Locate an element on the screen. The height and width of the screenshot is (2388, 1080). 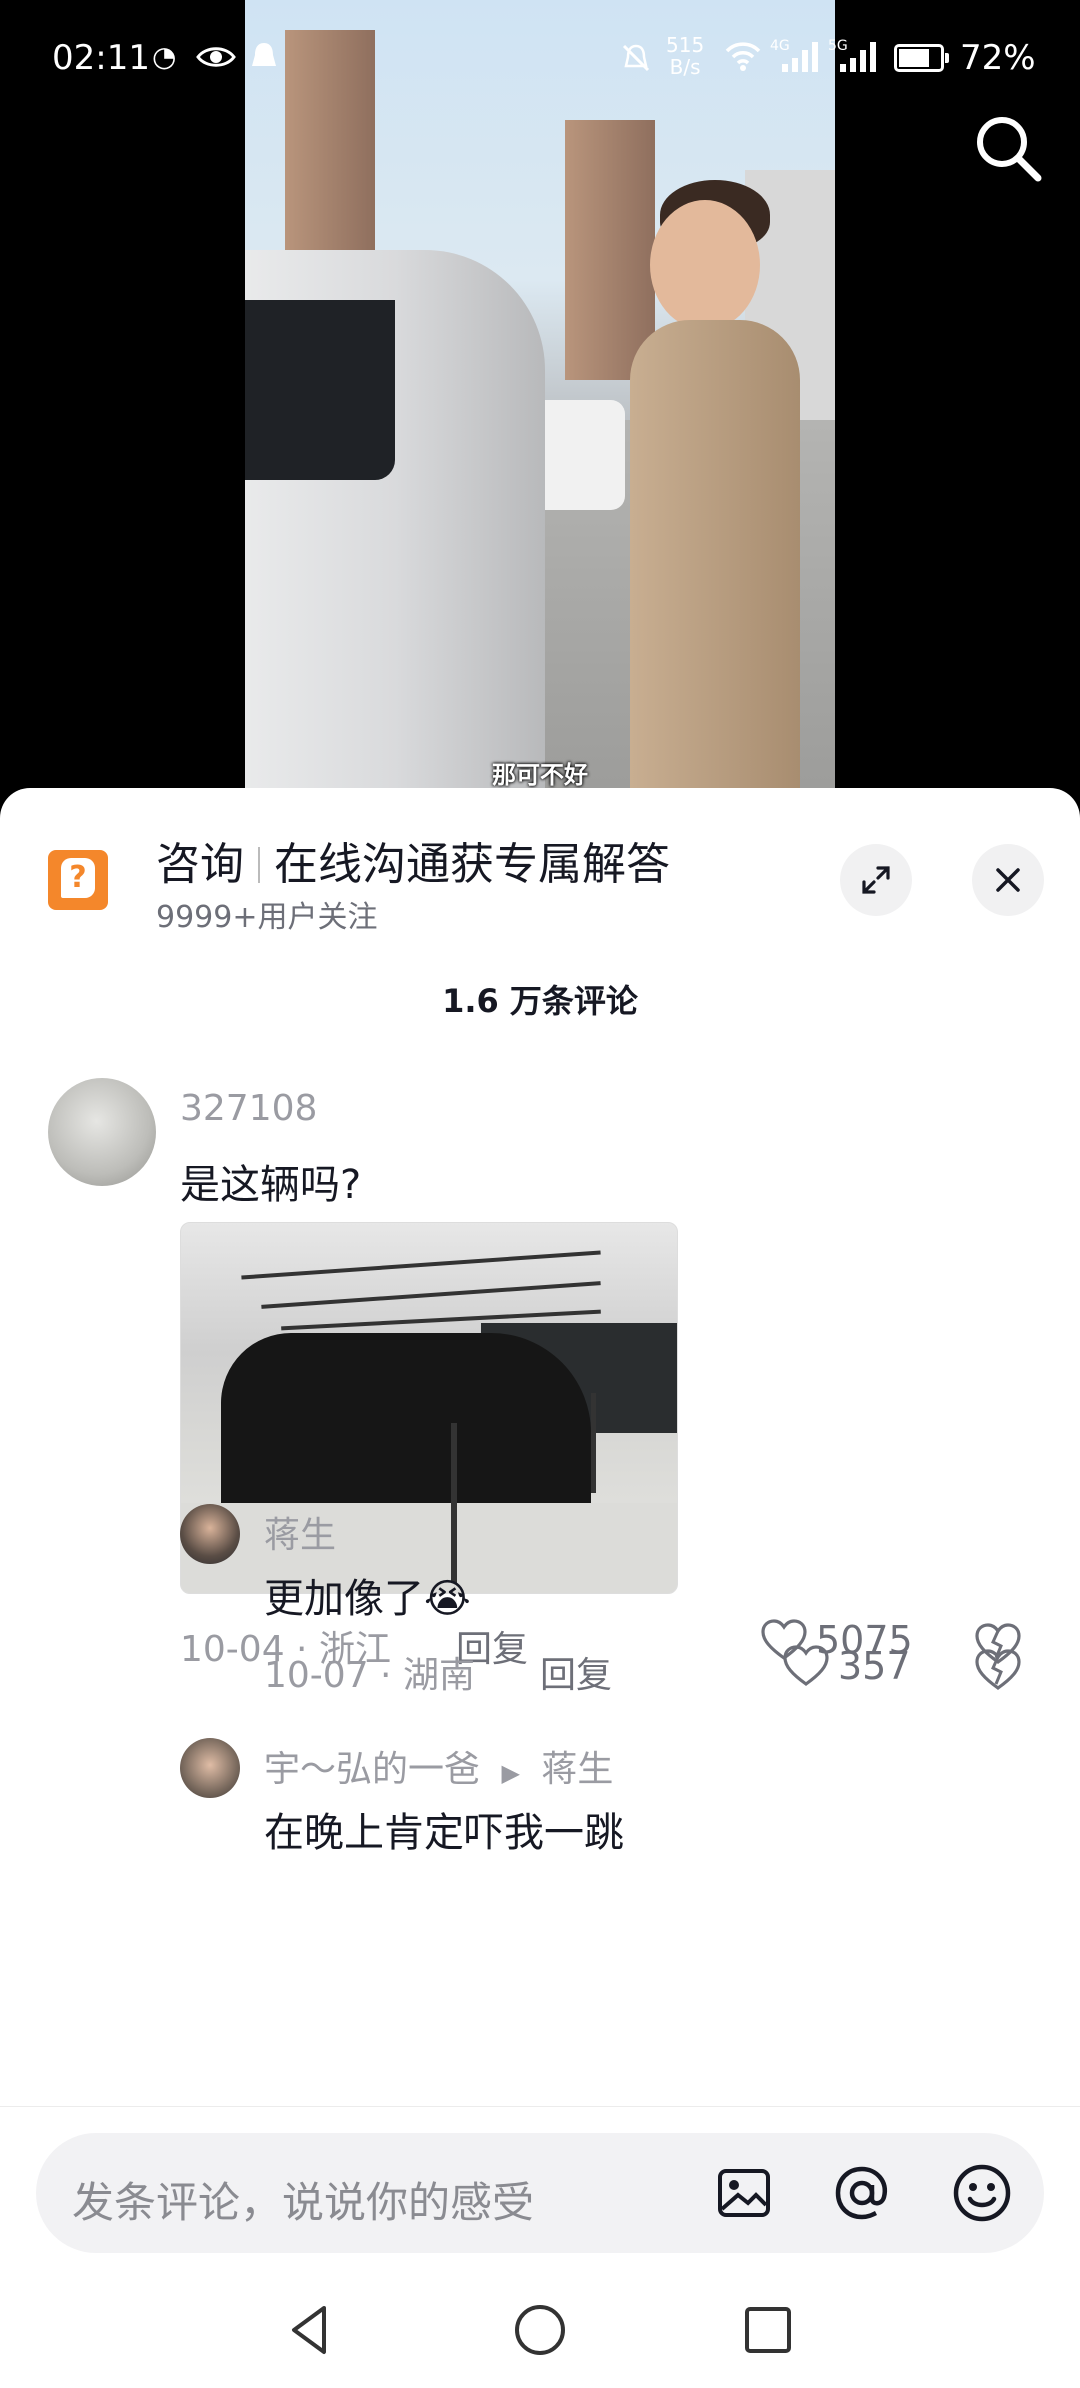
consult-icon: ? is located at coordinates (78, 880).